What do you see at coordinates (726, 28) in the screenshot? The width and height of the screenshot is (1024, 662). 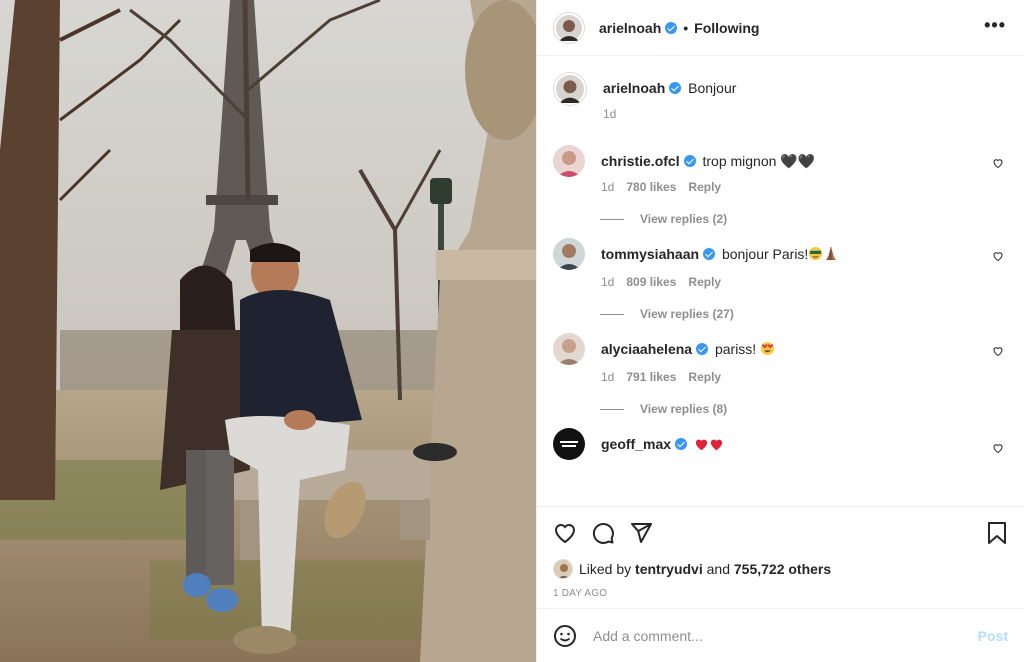 I see `following-button: Following` at bounding box center [726, 28].